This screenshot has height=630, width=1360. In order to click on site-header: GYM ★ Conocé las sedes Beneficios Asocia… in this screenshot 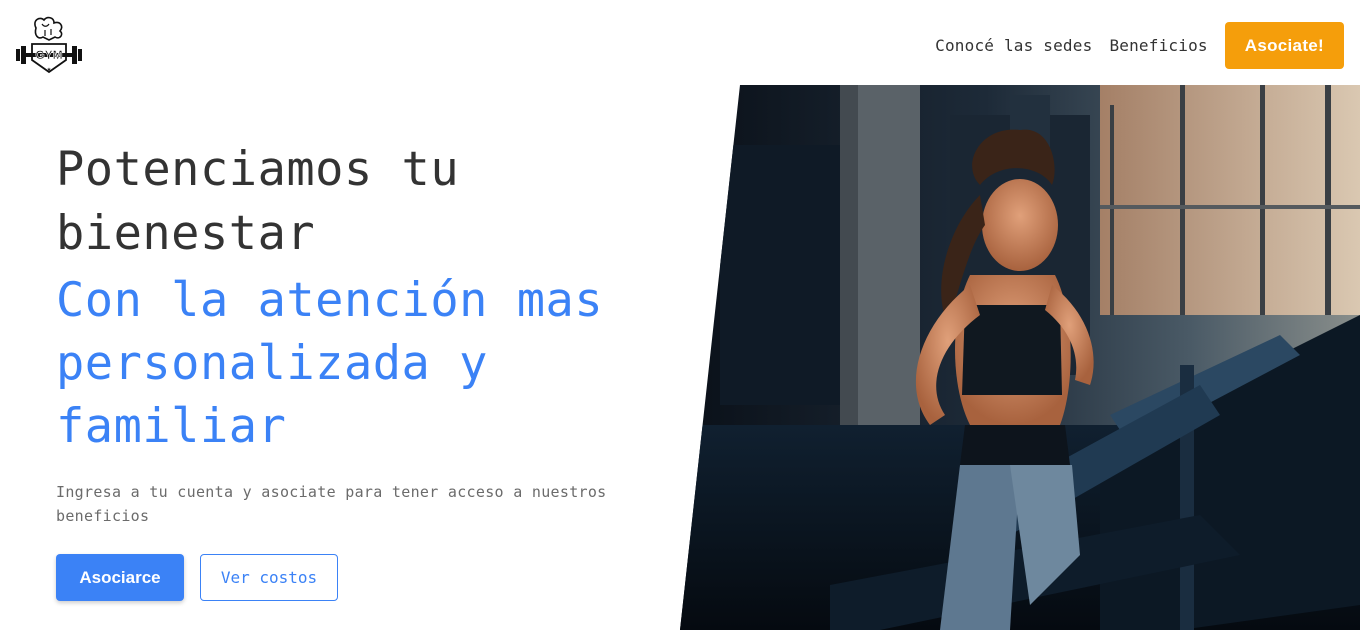, I will do `click(680, 42)`.